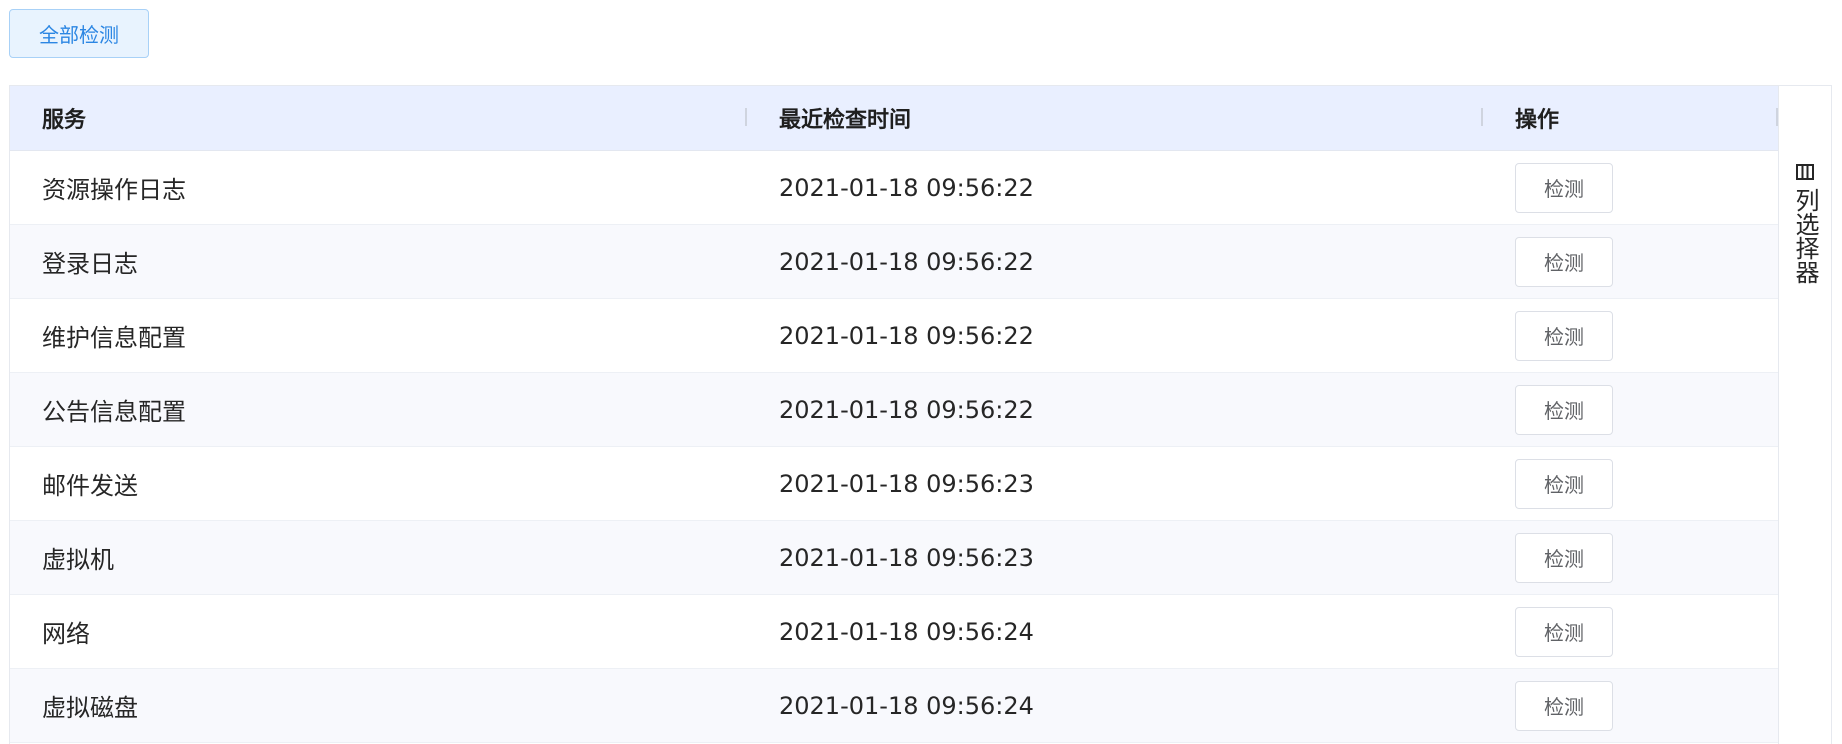 Image resolution: width=1842 pixels, height=744 pixels. I want to click on column-header-last-check-time: 最近检查时间, so click(1115, 118).